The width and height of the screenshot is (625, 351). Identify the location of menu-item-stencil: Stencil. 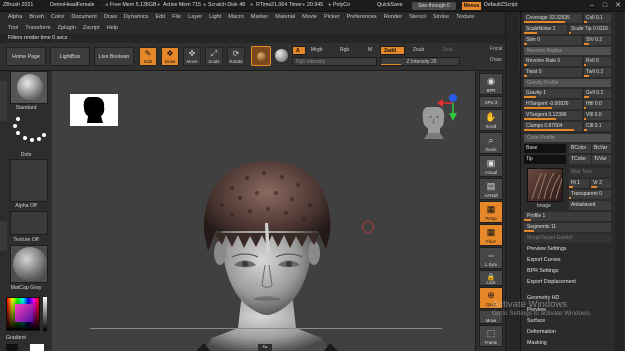
(417, 17).